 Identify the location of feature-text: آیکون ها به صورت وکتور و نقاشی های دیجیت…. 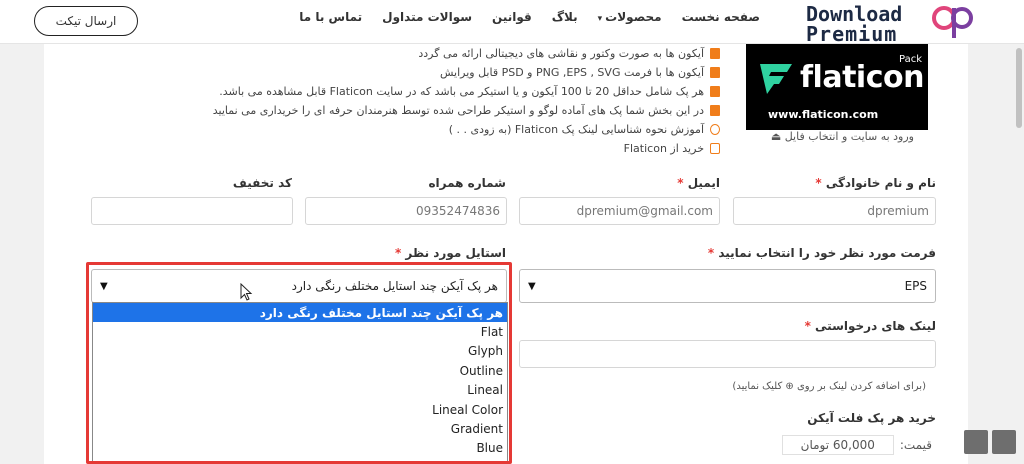
(561, 53).